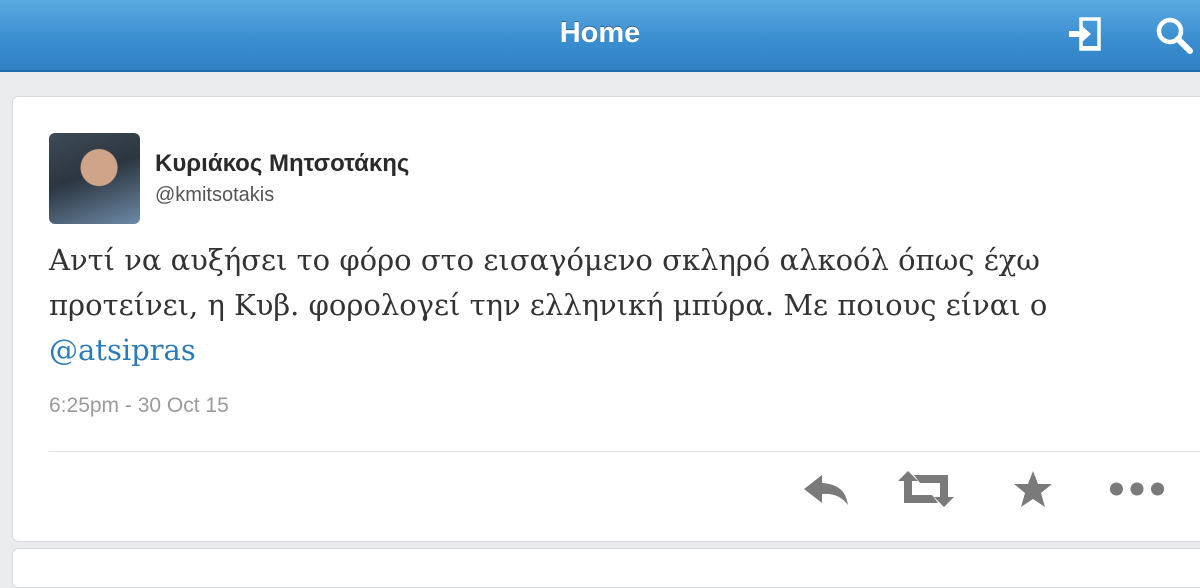 This screenshot has height=588, width=1200. I want to click on sign-out-button, so click(1087, 35).